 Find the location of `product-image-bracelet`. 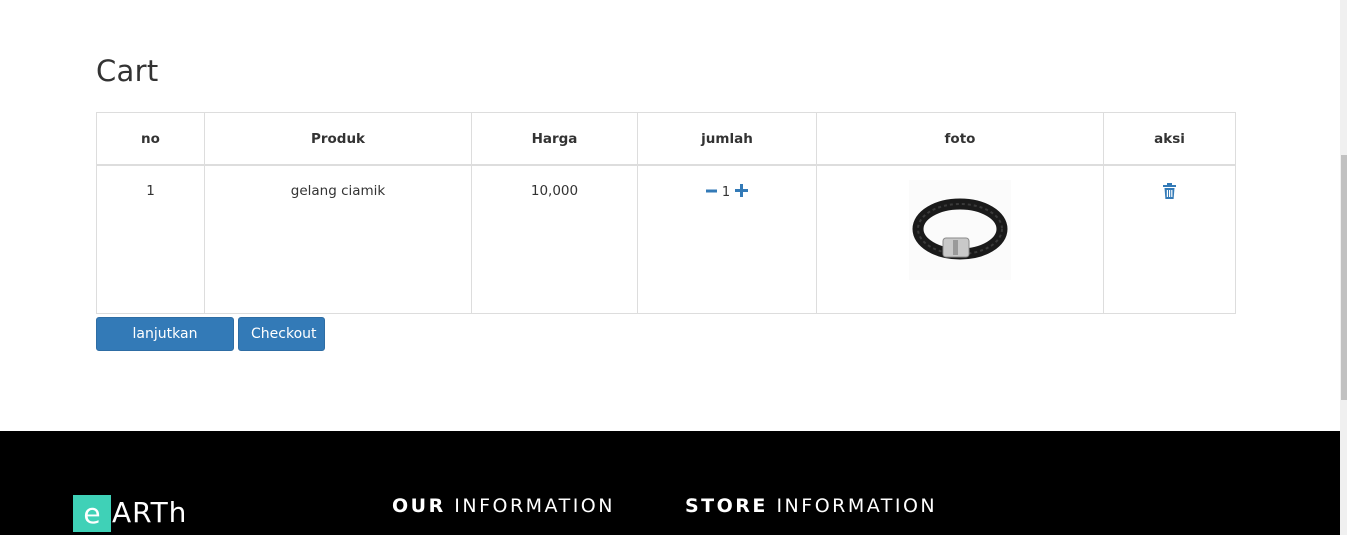

product-image-bracelet is located at coordinates (960, 230).